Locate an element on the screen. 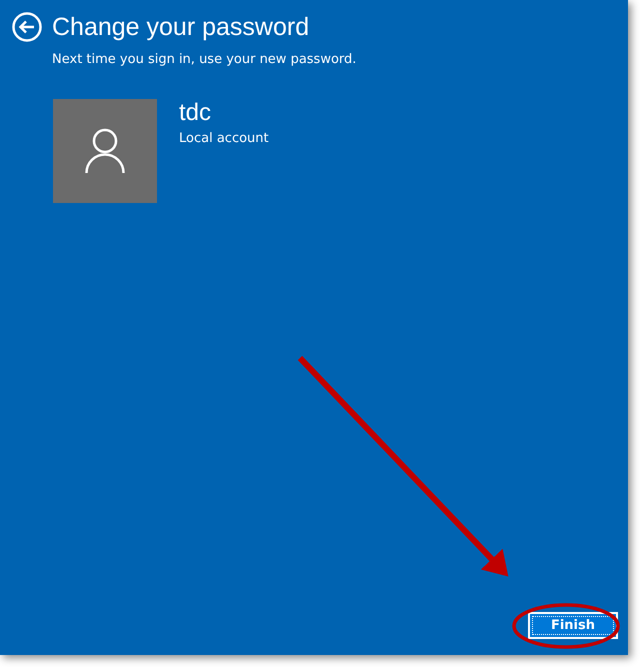 This screenshot has width=642, height=667. page-title: Change your password is located at coordinates (181, 27).